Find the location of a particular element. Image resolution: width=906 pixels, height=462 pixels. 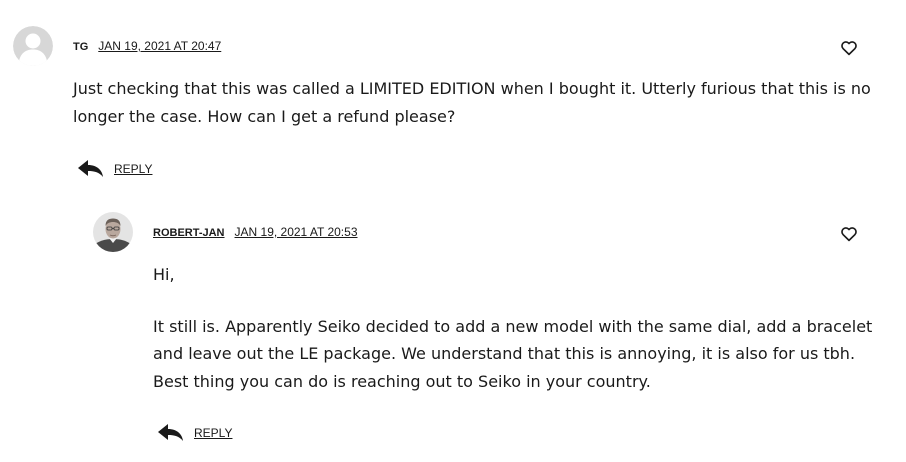

comment-meta: ROBERT-JAN JAN 19, 2021 AT 20:53 is located at coordinates (255, 232).